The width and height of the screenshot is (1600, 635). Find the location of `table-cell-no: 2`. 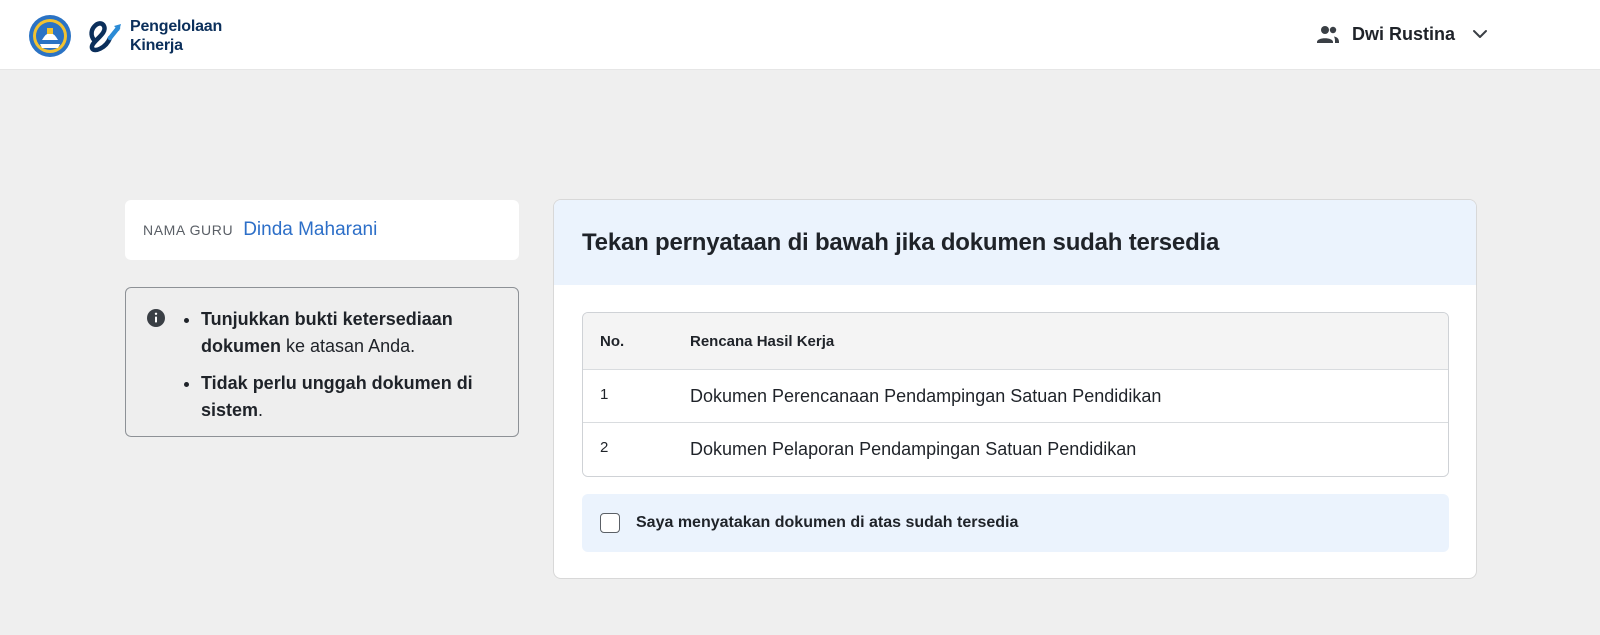

table-cell-no: 2 is located at coordinates (604, 447).